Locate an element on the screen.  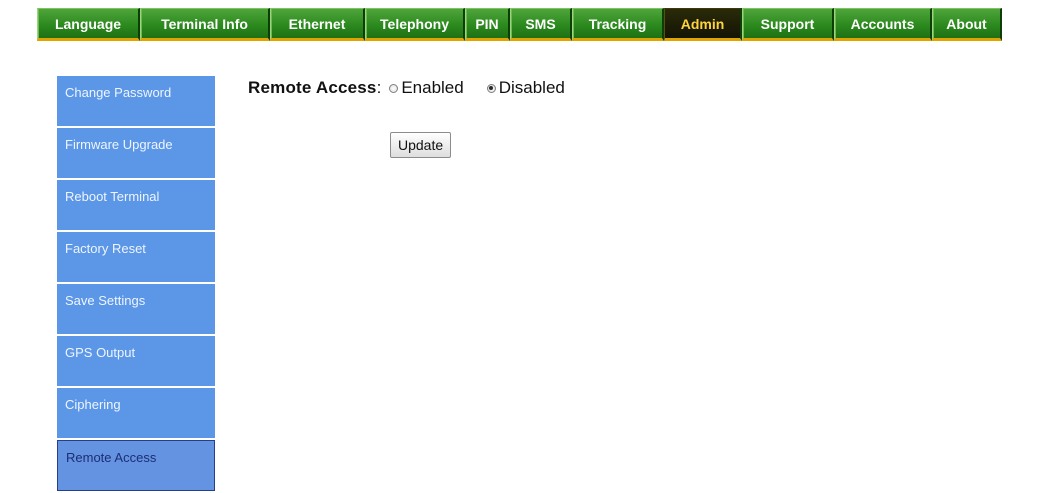
main-content: Remote Access : Enabled Disabled is located at coordinates (406, 88).